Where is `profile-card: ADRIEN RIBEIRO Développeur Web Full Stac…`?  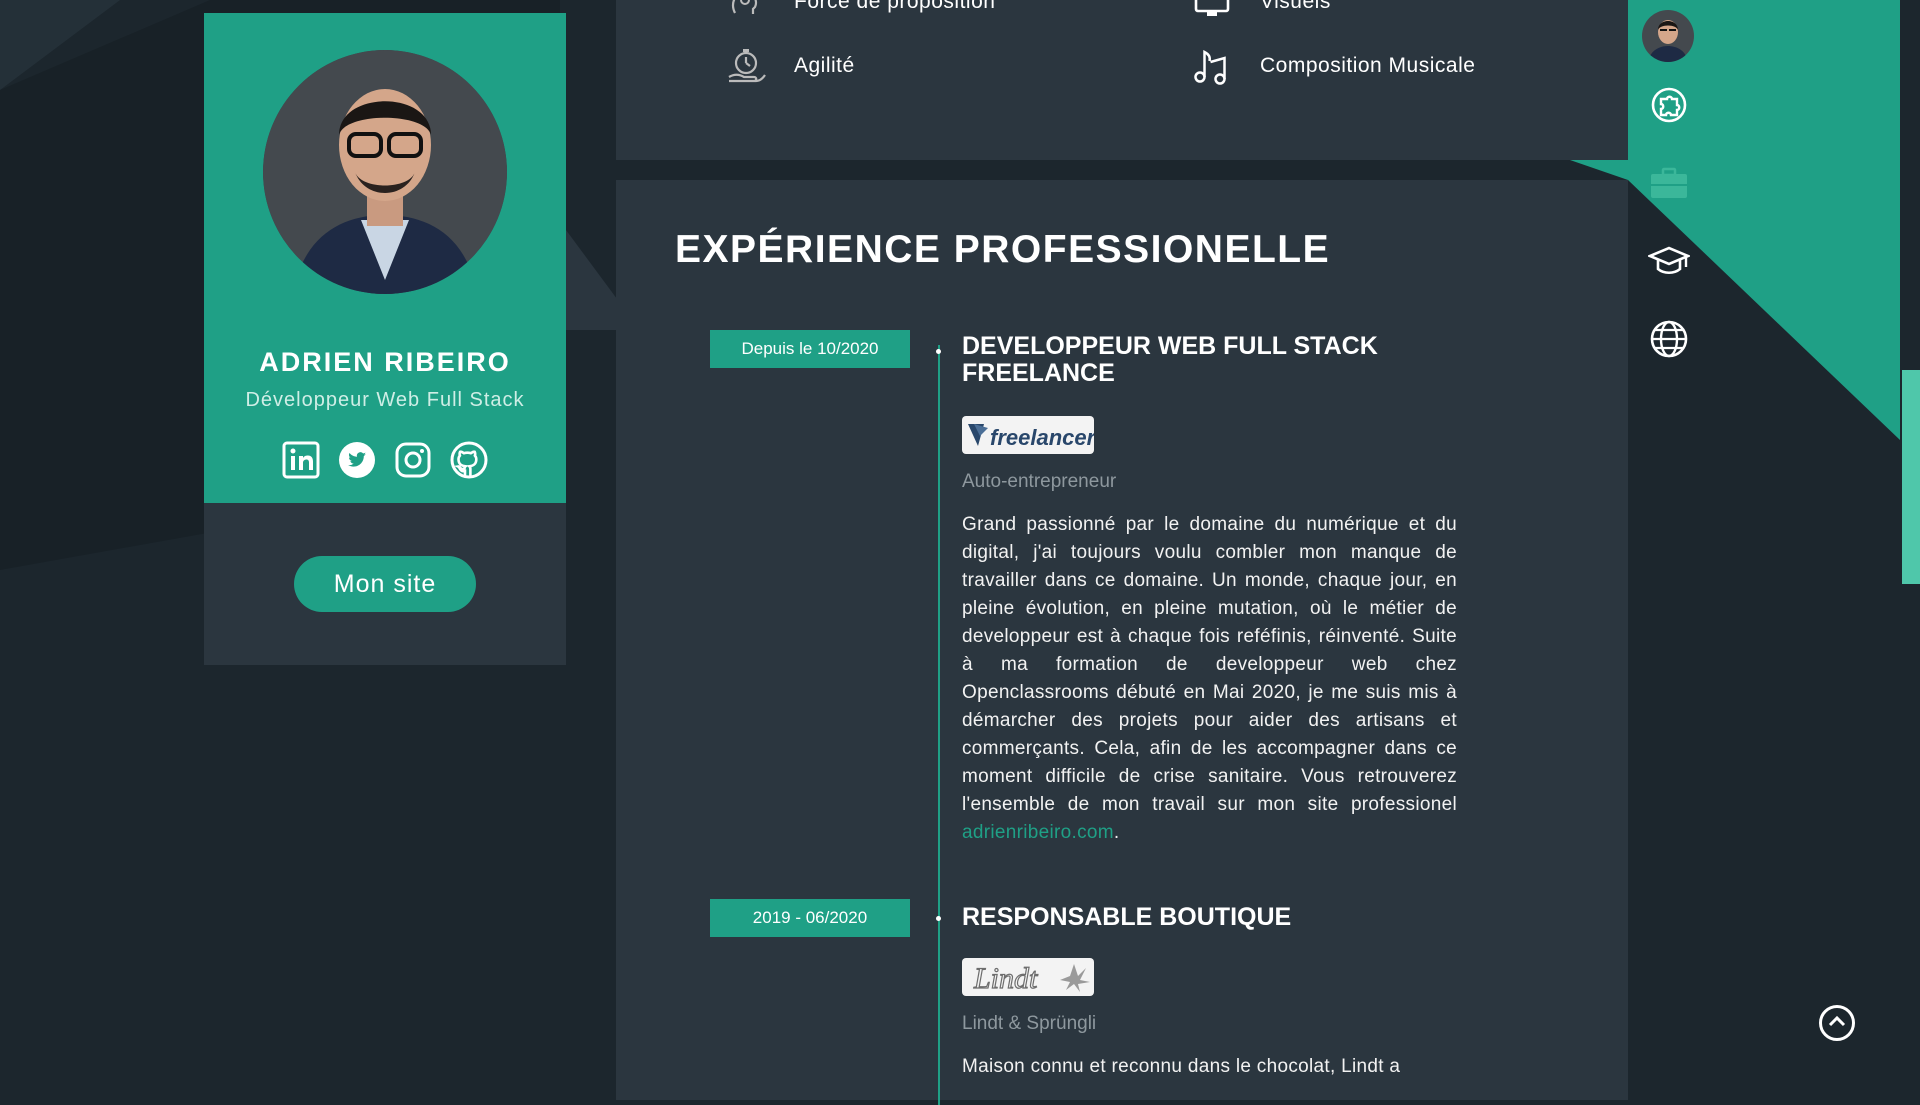
profile-card: ADRIEN RIBEIRO Développeur Web Full Stac… is located at coordinates (385, 339).